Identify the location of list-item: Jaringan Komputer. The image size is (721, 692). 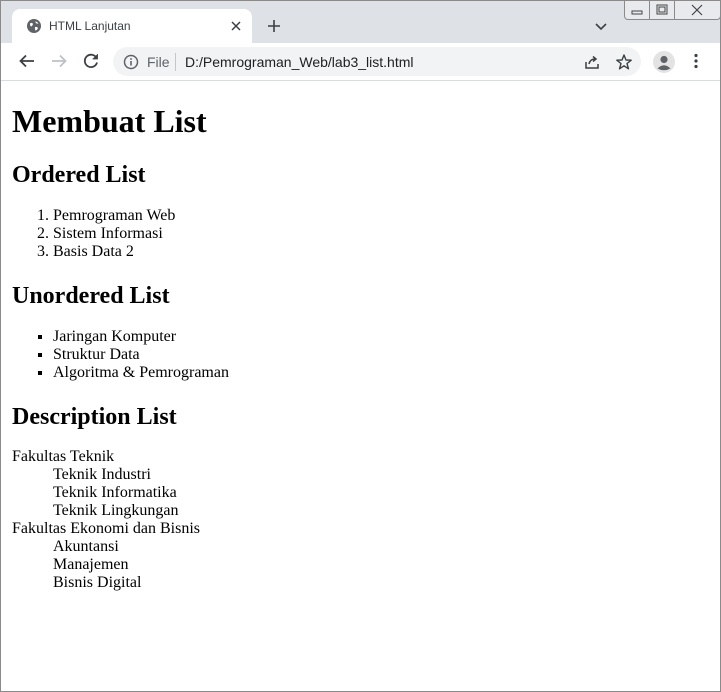
(141, 337).